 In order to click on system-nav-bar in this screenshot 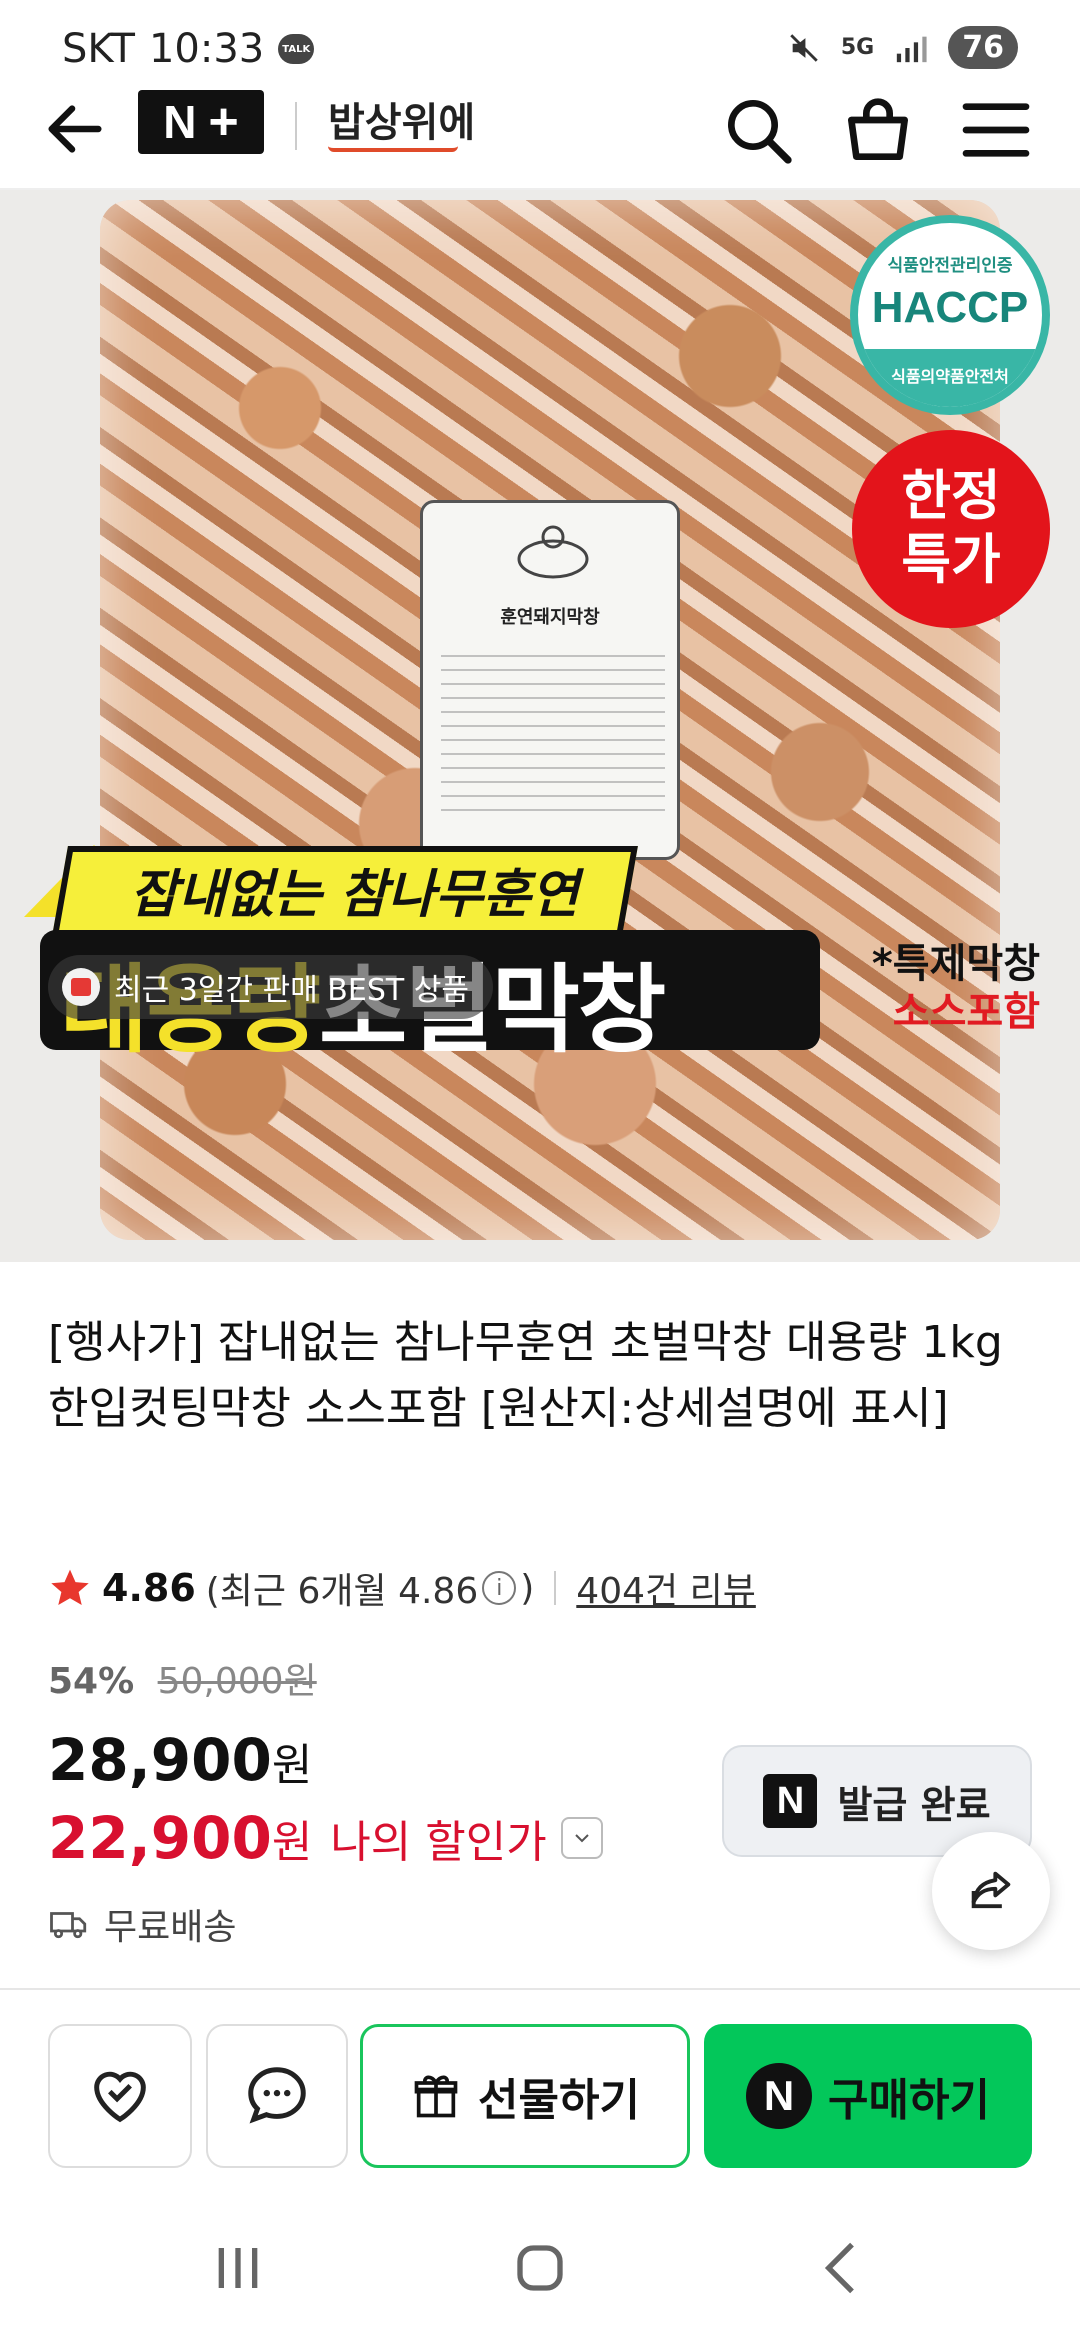, I will do `click(540, 2264)`.